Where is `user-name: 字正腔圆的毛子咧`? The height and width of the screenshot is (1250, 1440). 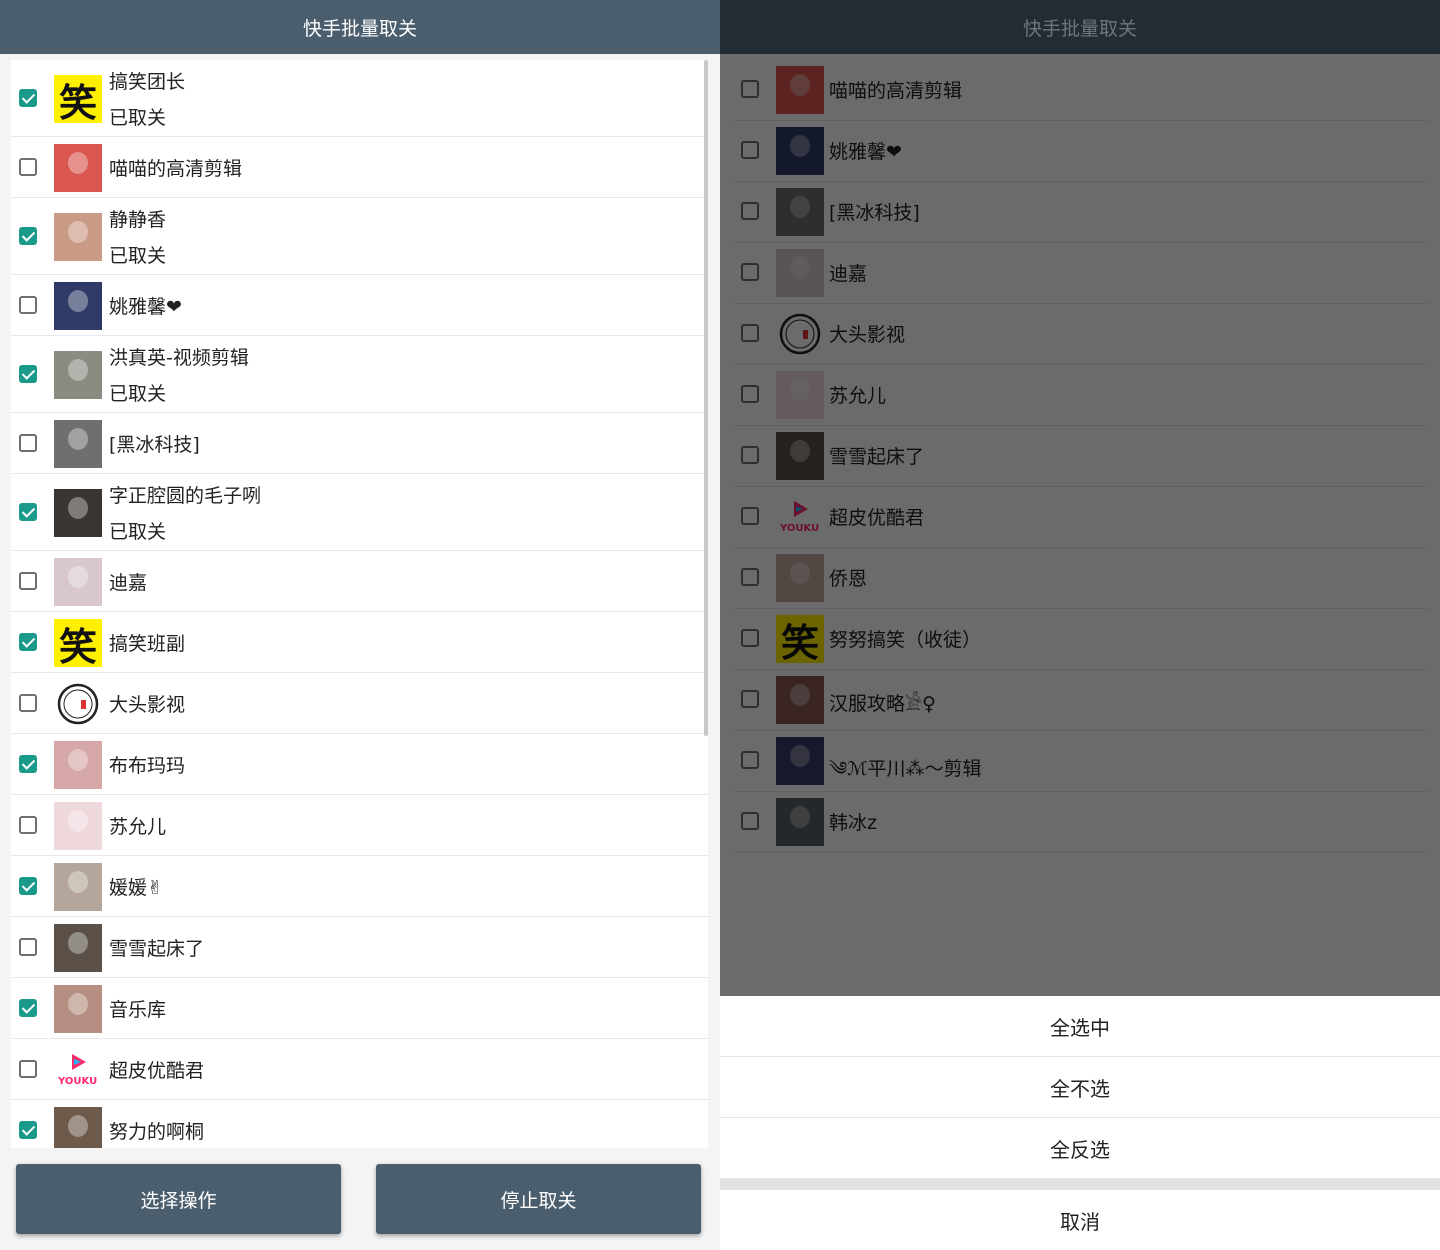
user-name: 字正腔圆的毛子咧 is located at coordinates (185, 496).